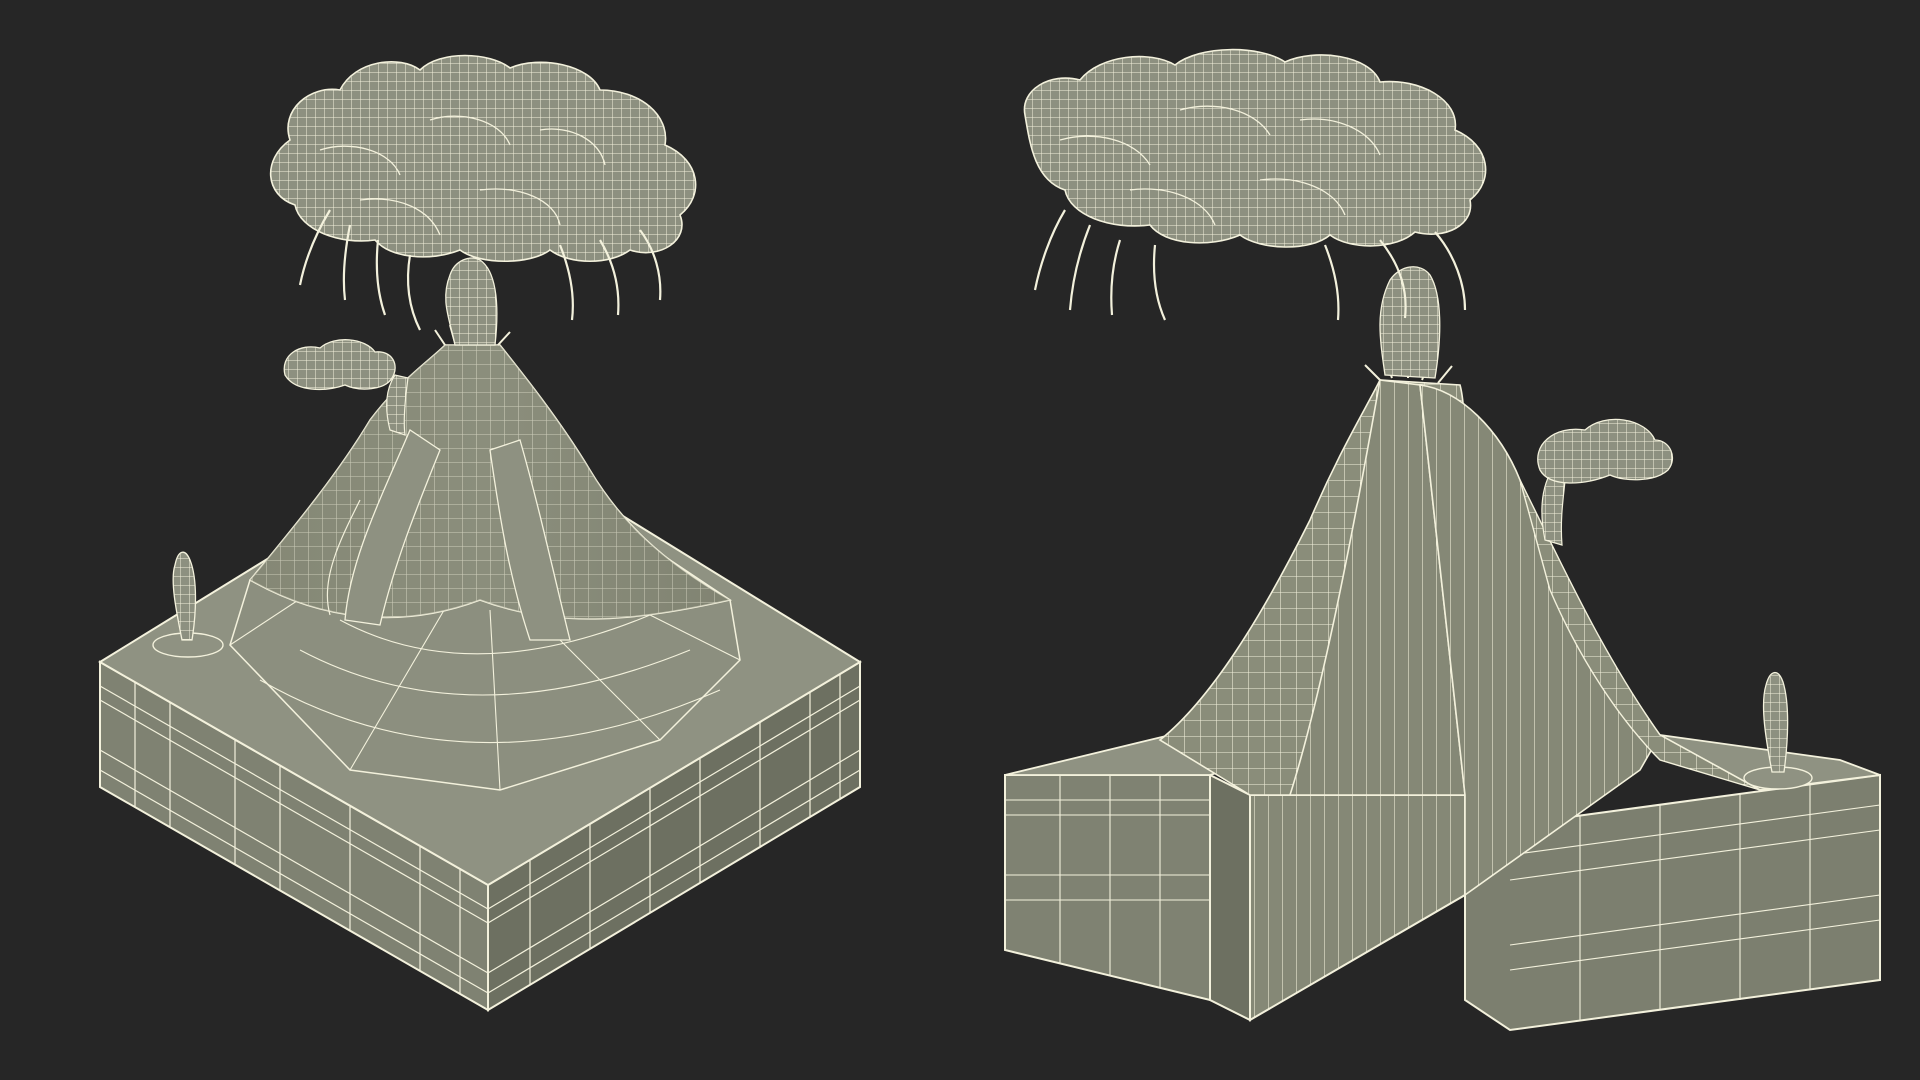 The width and height of the screenshot is (1920, 1080). Describe the element at coordinates (1255, 148) in the screenshot. I see `ash-cloud-right` at that location.